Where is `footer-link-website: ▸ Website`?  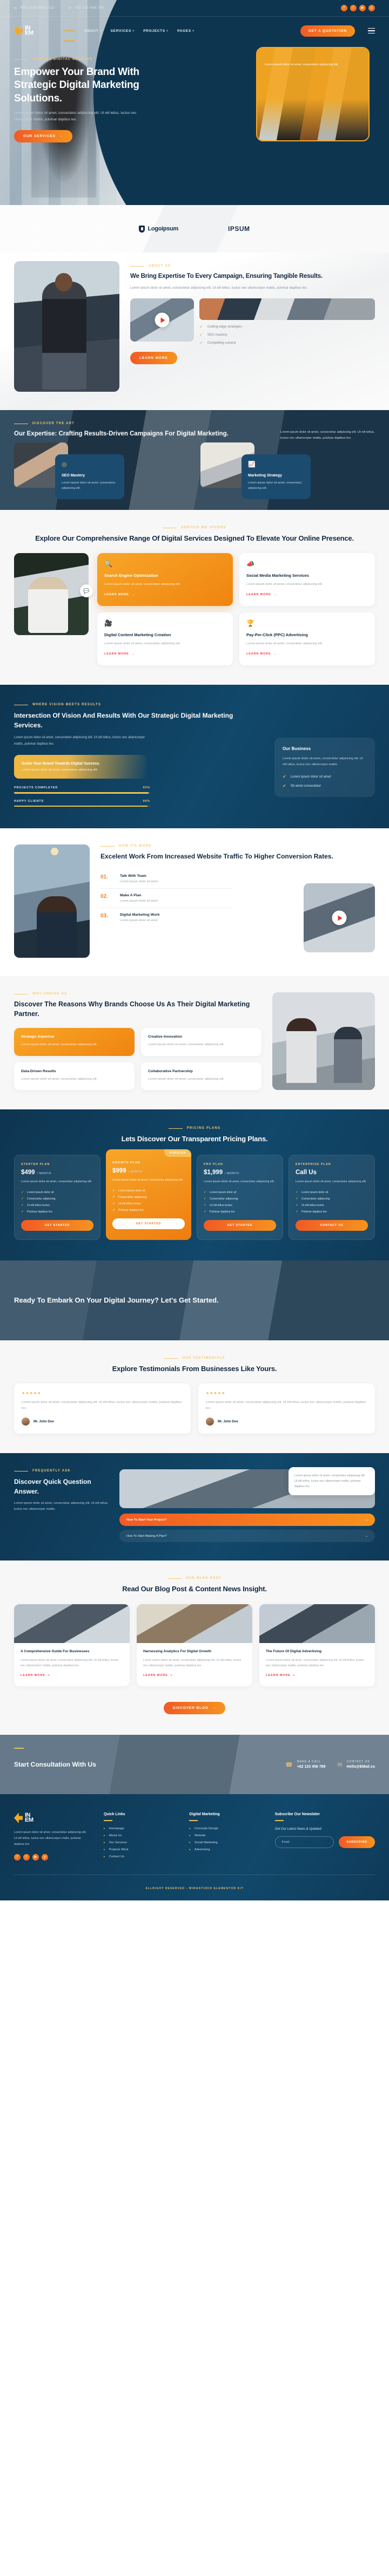 footer-link-website: ▸ Website is located at coordinates (224, 1835).